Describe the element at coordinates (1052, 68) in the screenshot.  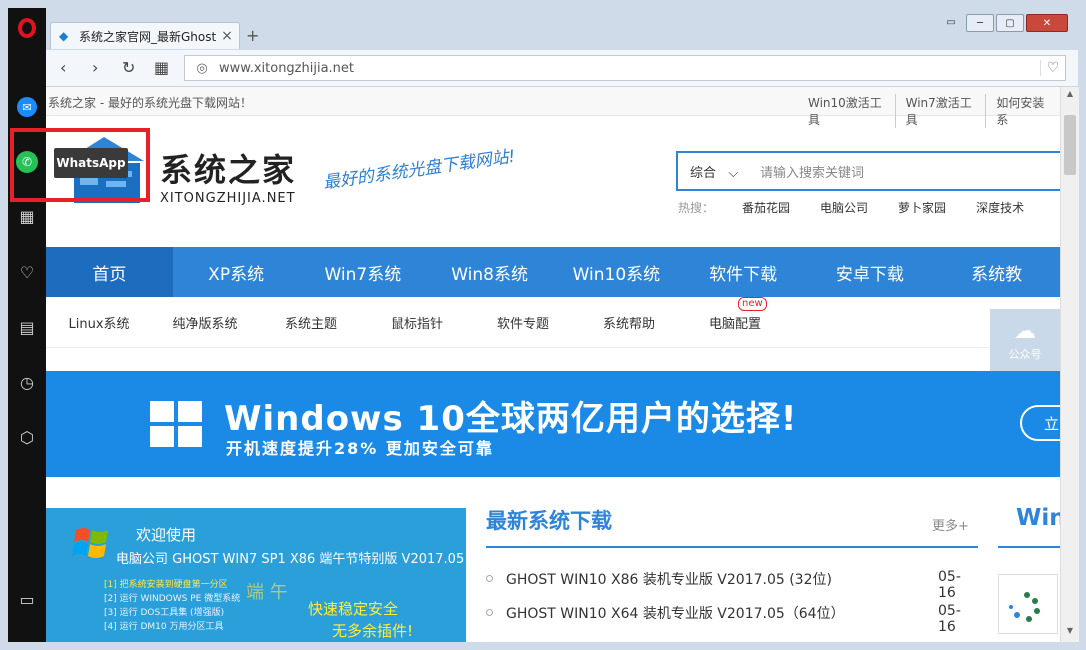
I see `bookmark-heart-icon: ♡` at that location.